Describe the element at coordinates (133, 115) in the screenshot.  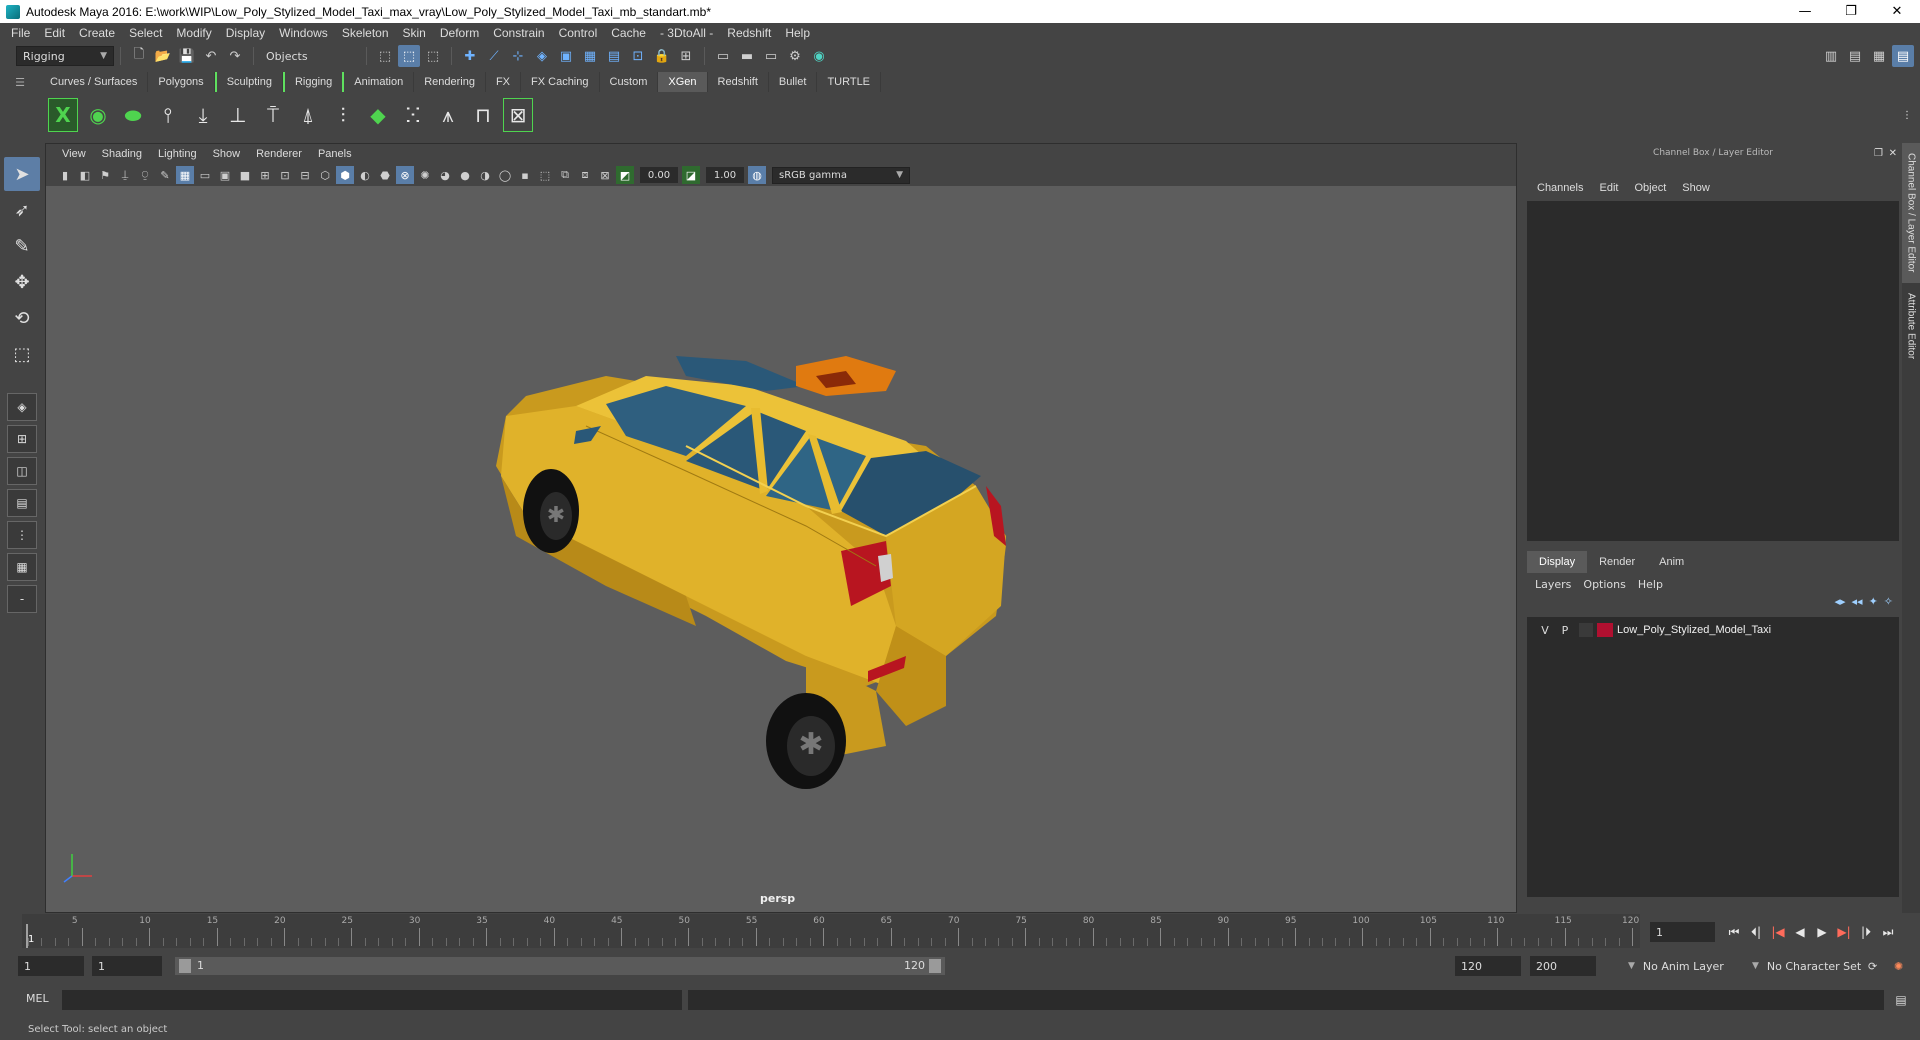
I see `xgen-clear-preview-icon: ⬬` at that location.